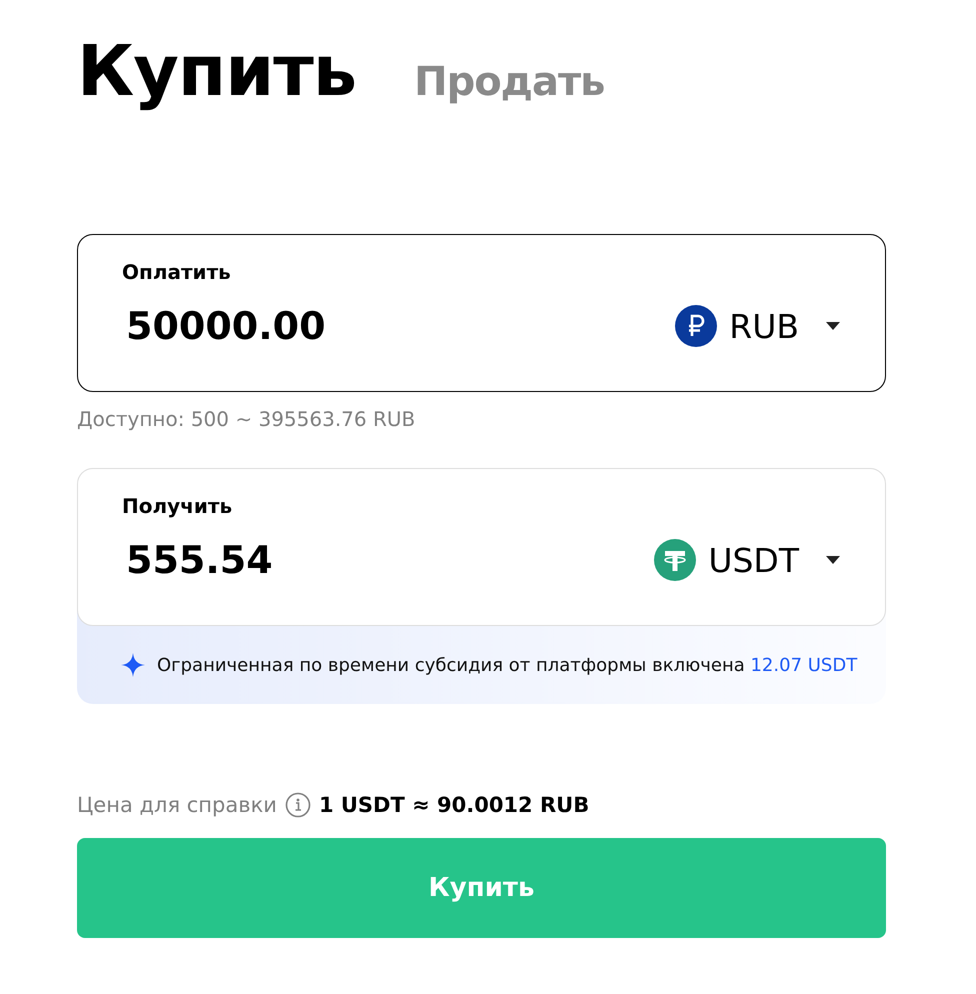 The image size is (976, 994). Describe the element at coordinates (696, 326) in the screenshot. I see `ruble-coin-icon` at that location.